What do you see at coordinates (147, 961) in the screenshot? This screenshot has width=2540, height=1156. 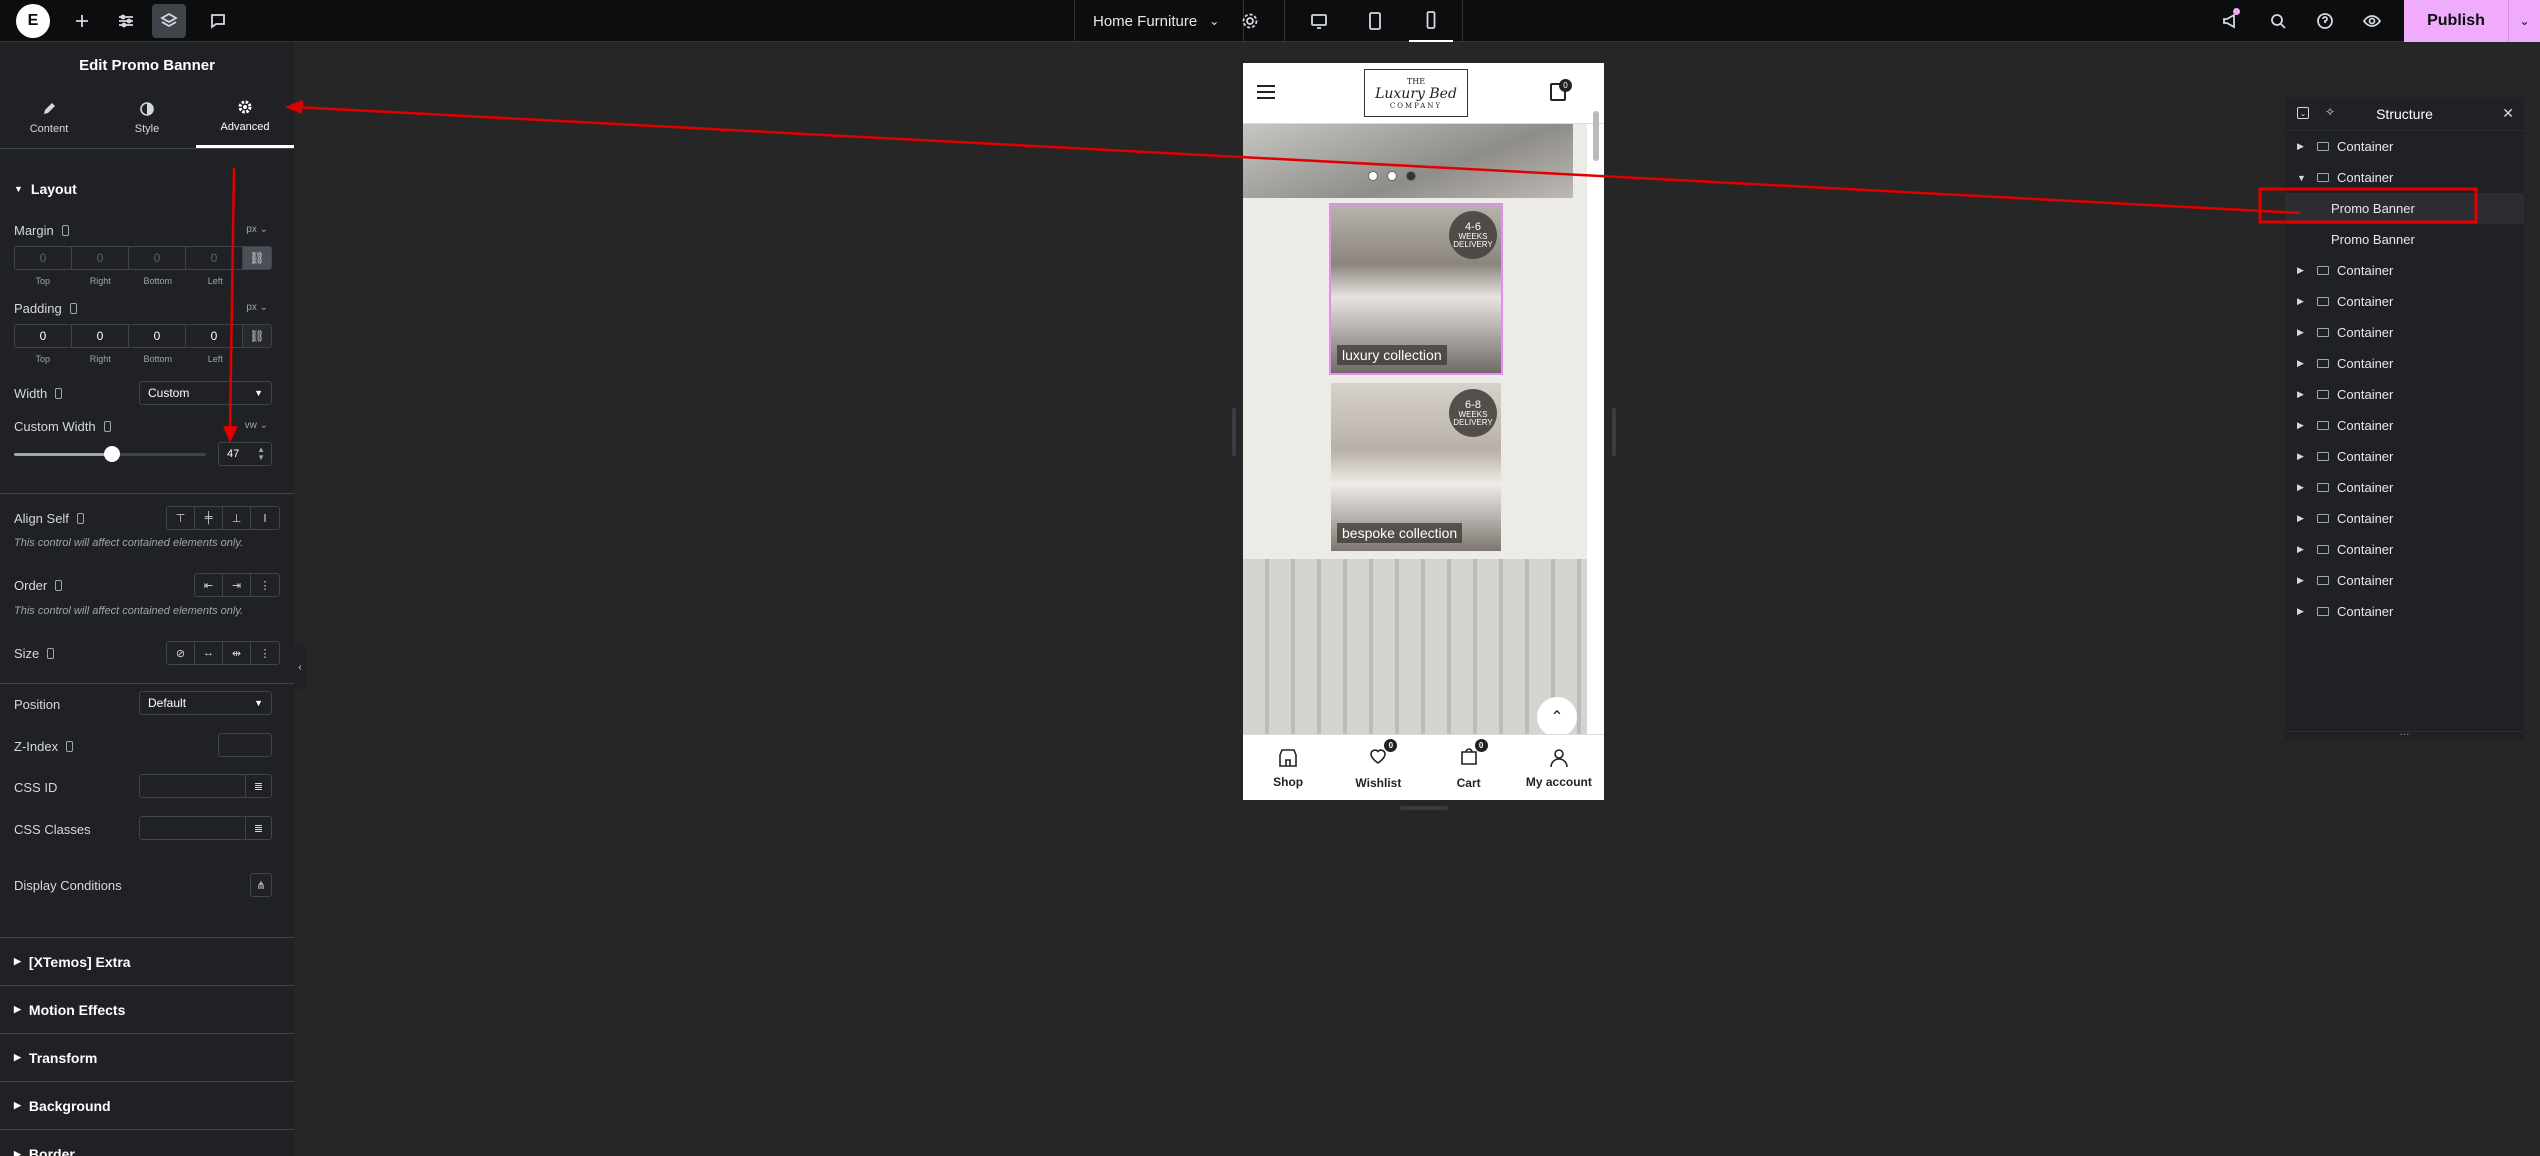 I see `section-xtemos-extra: ▶ [XTemos] Extra` at bounding box center [147, 961].